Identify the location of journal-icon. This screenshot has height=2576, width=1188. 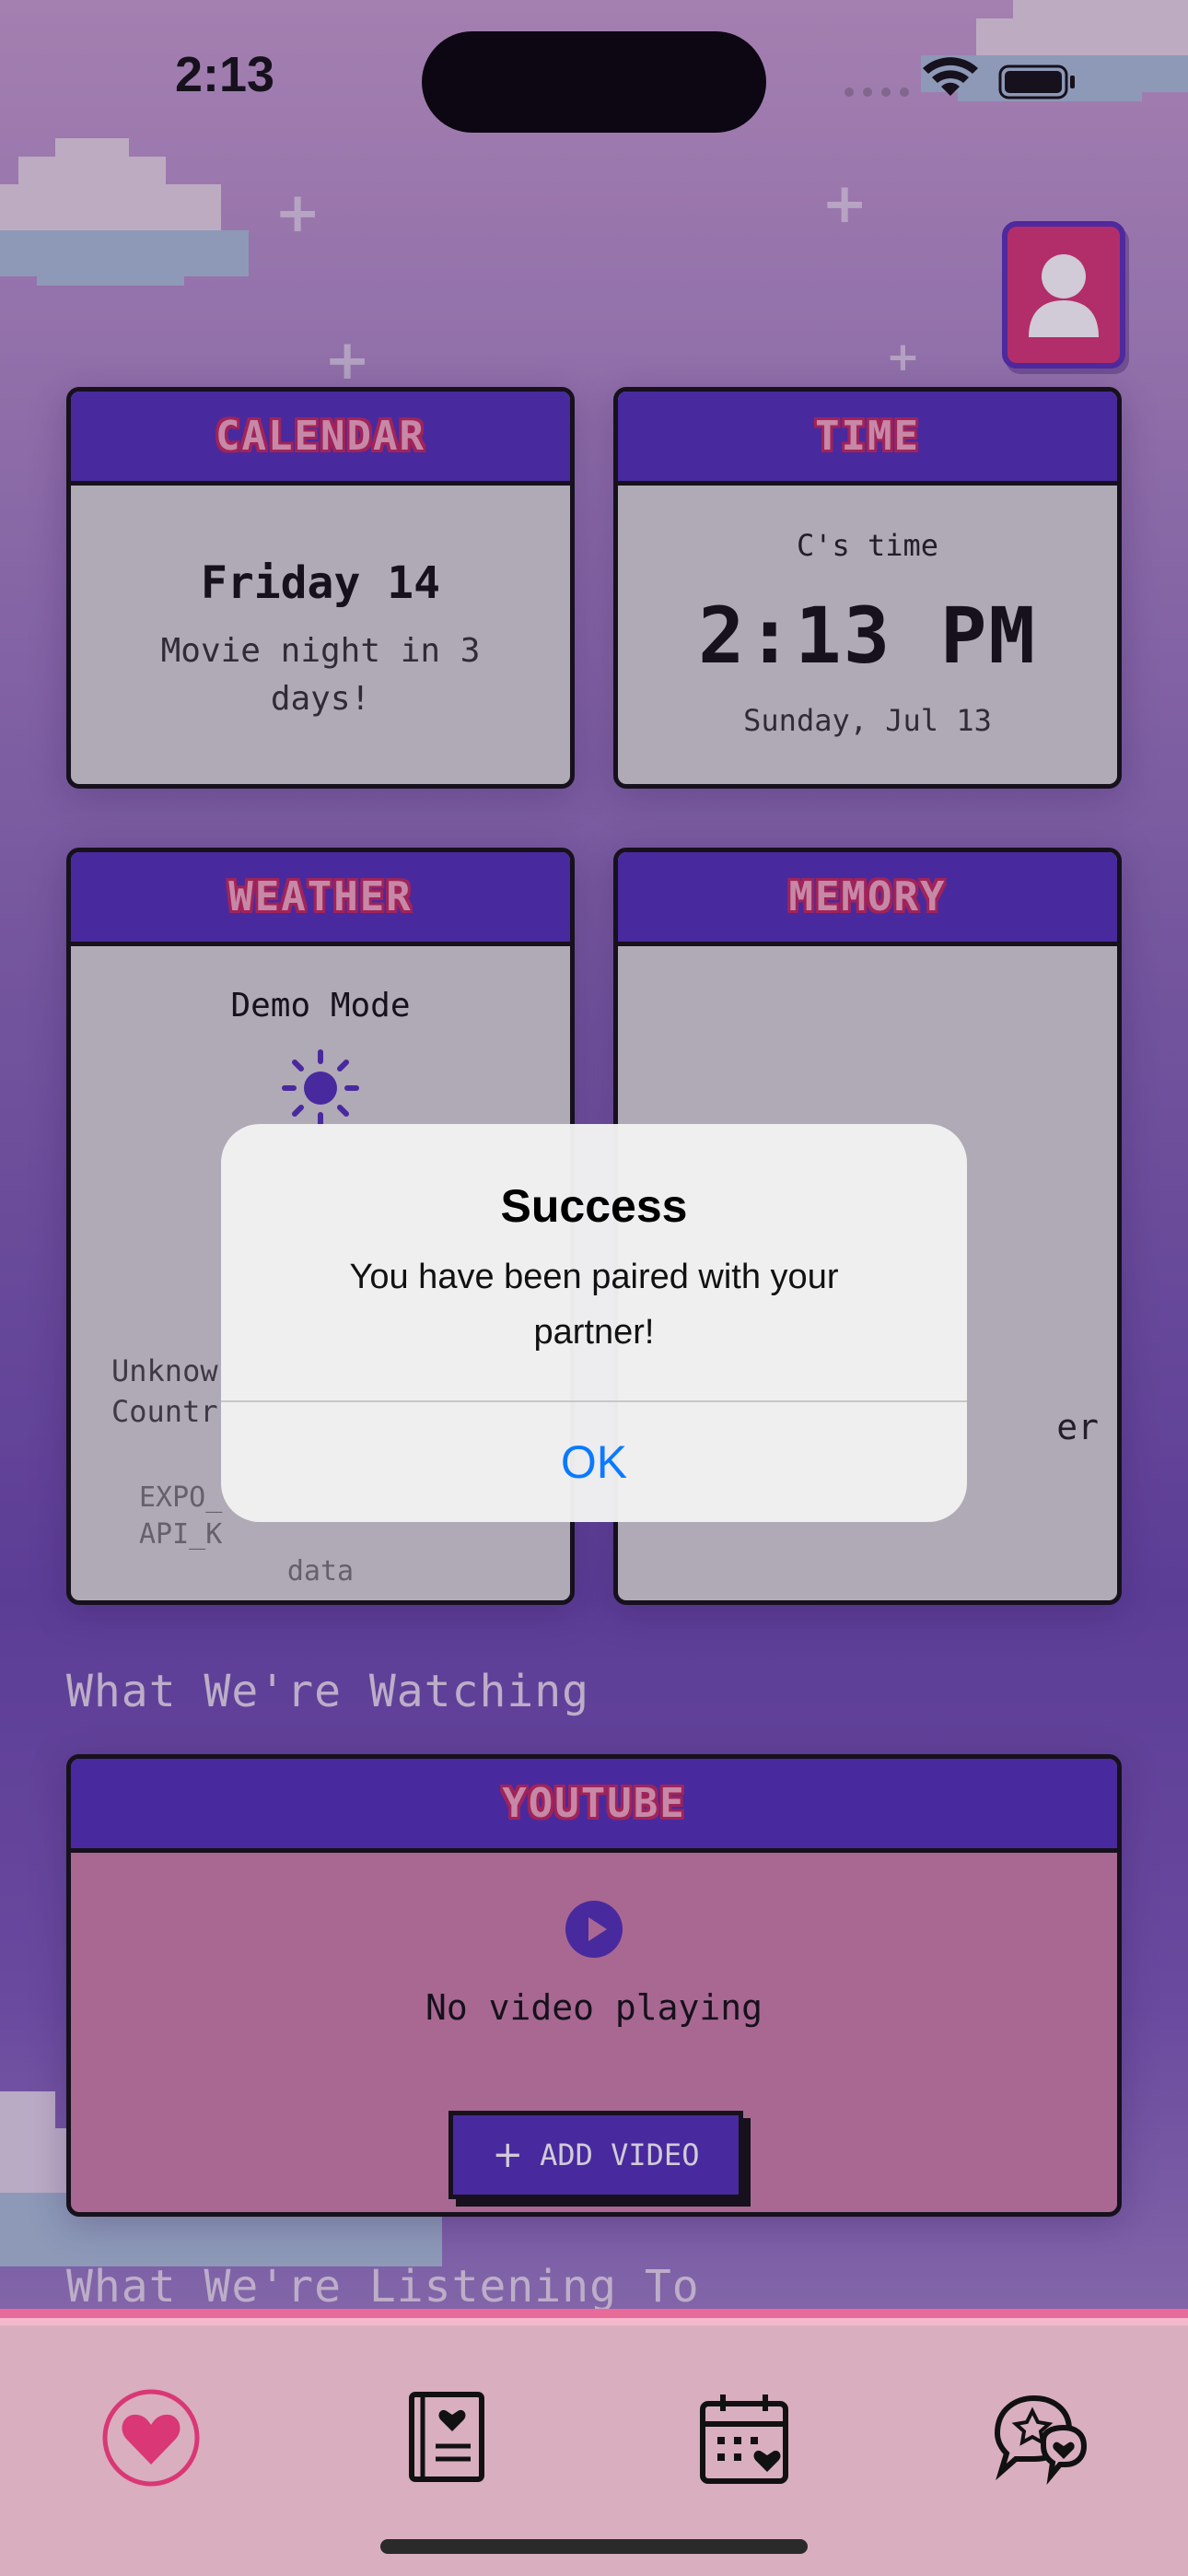
(446, 2437).